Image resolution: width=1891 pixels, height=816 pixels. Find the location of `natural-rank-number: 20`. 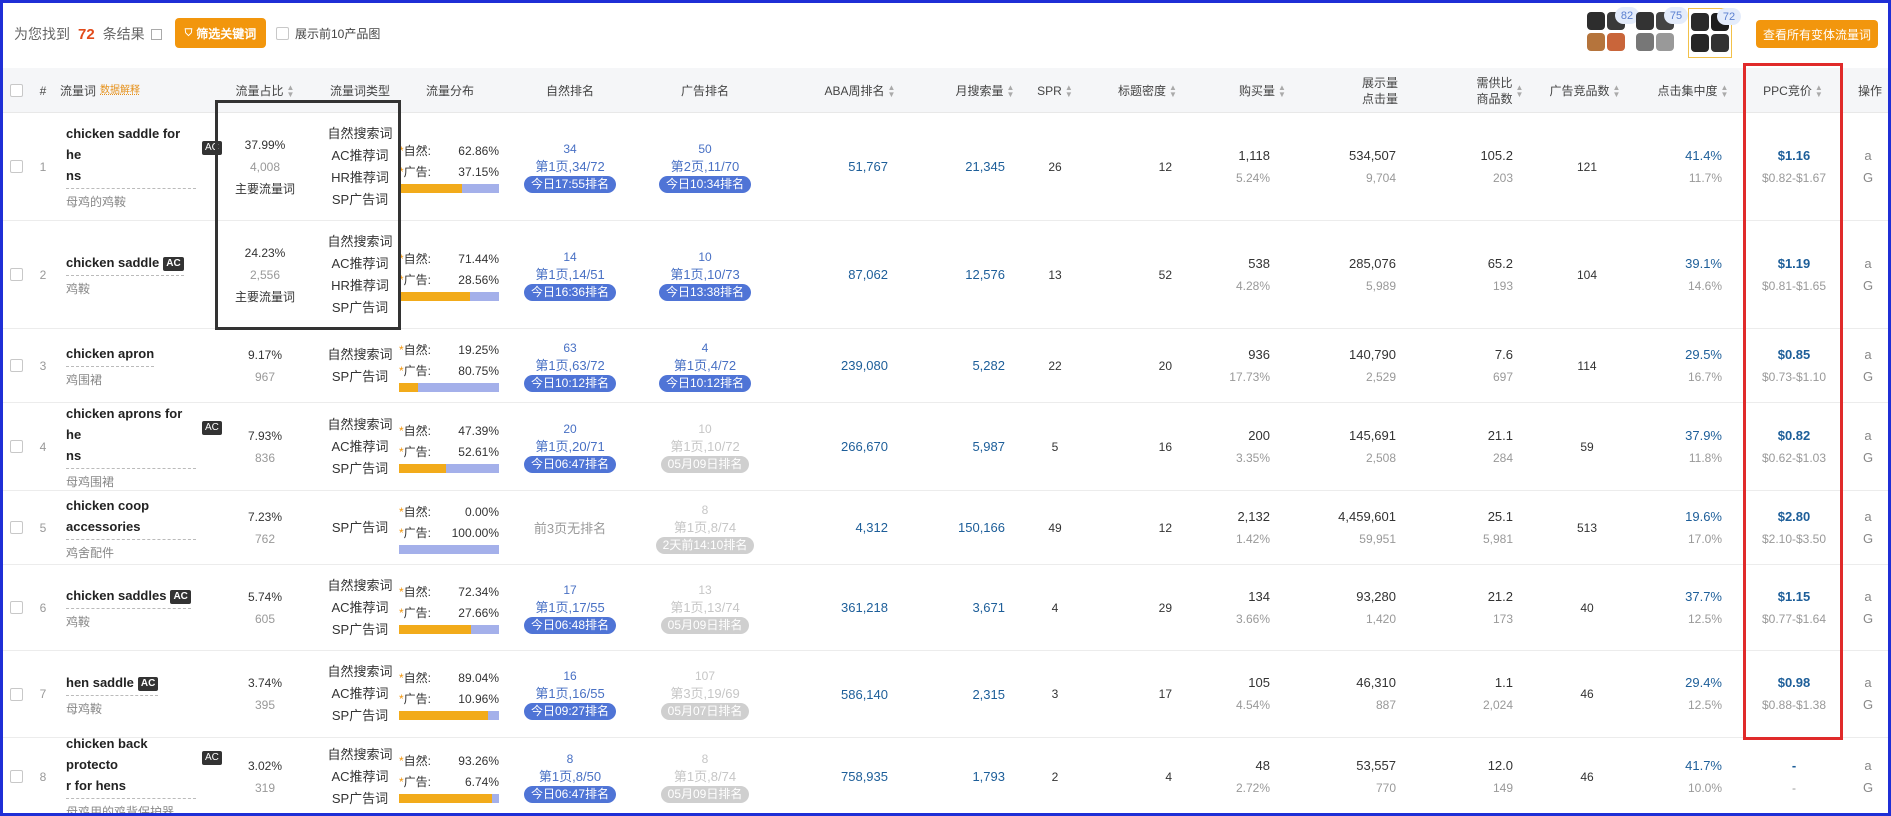

natural-rank-number: 20 is located at coordinates (569, 429).